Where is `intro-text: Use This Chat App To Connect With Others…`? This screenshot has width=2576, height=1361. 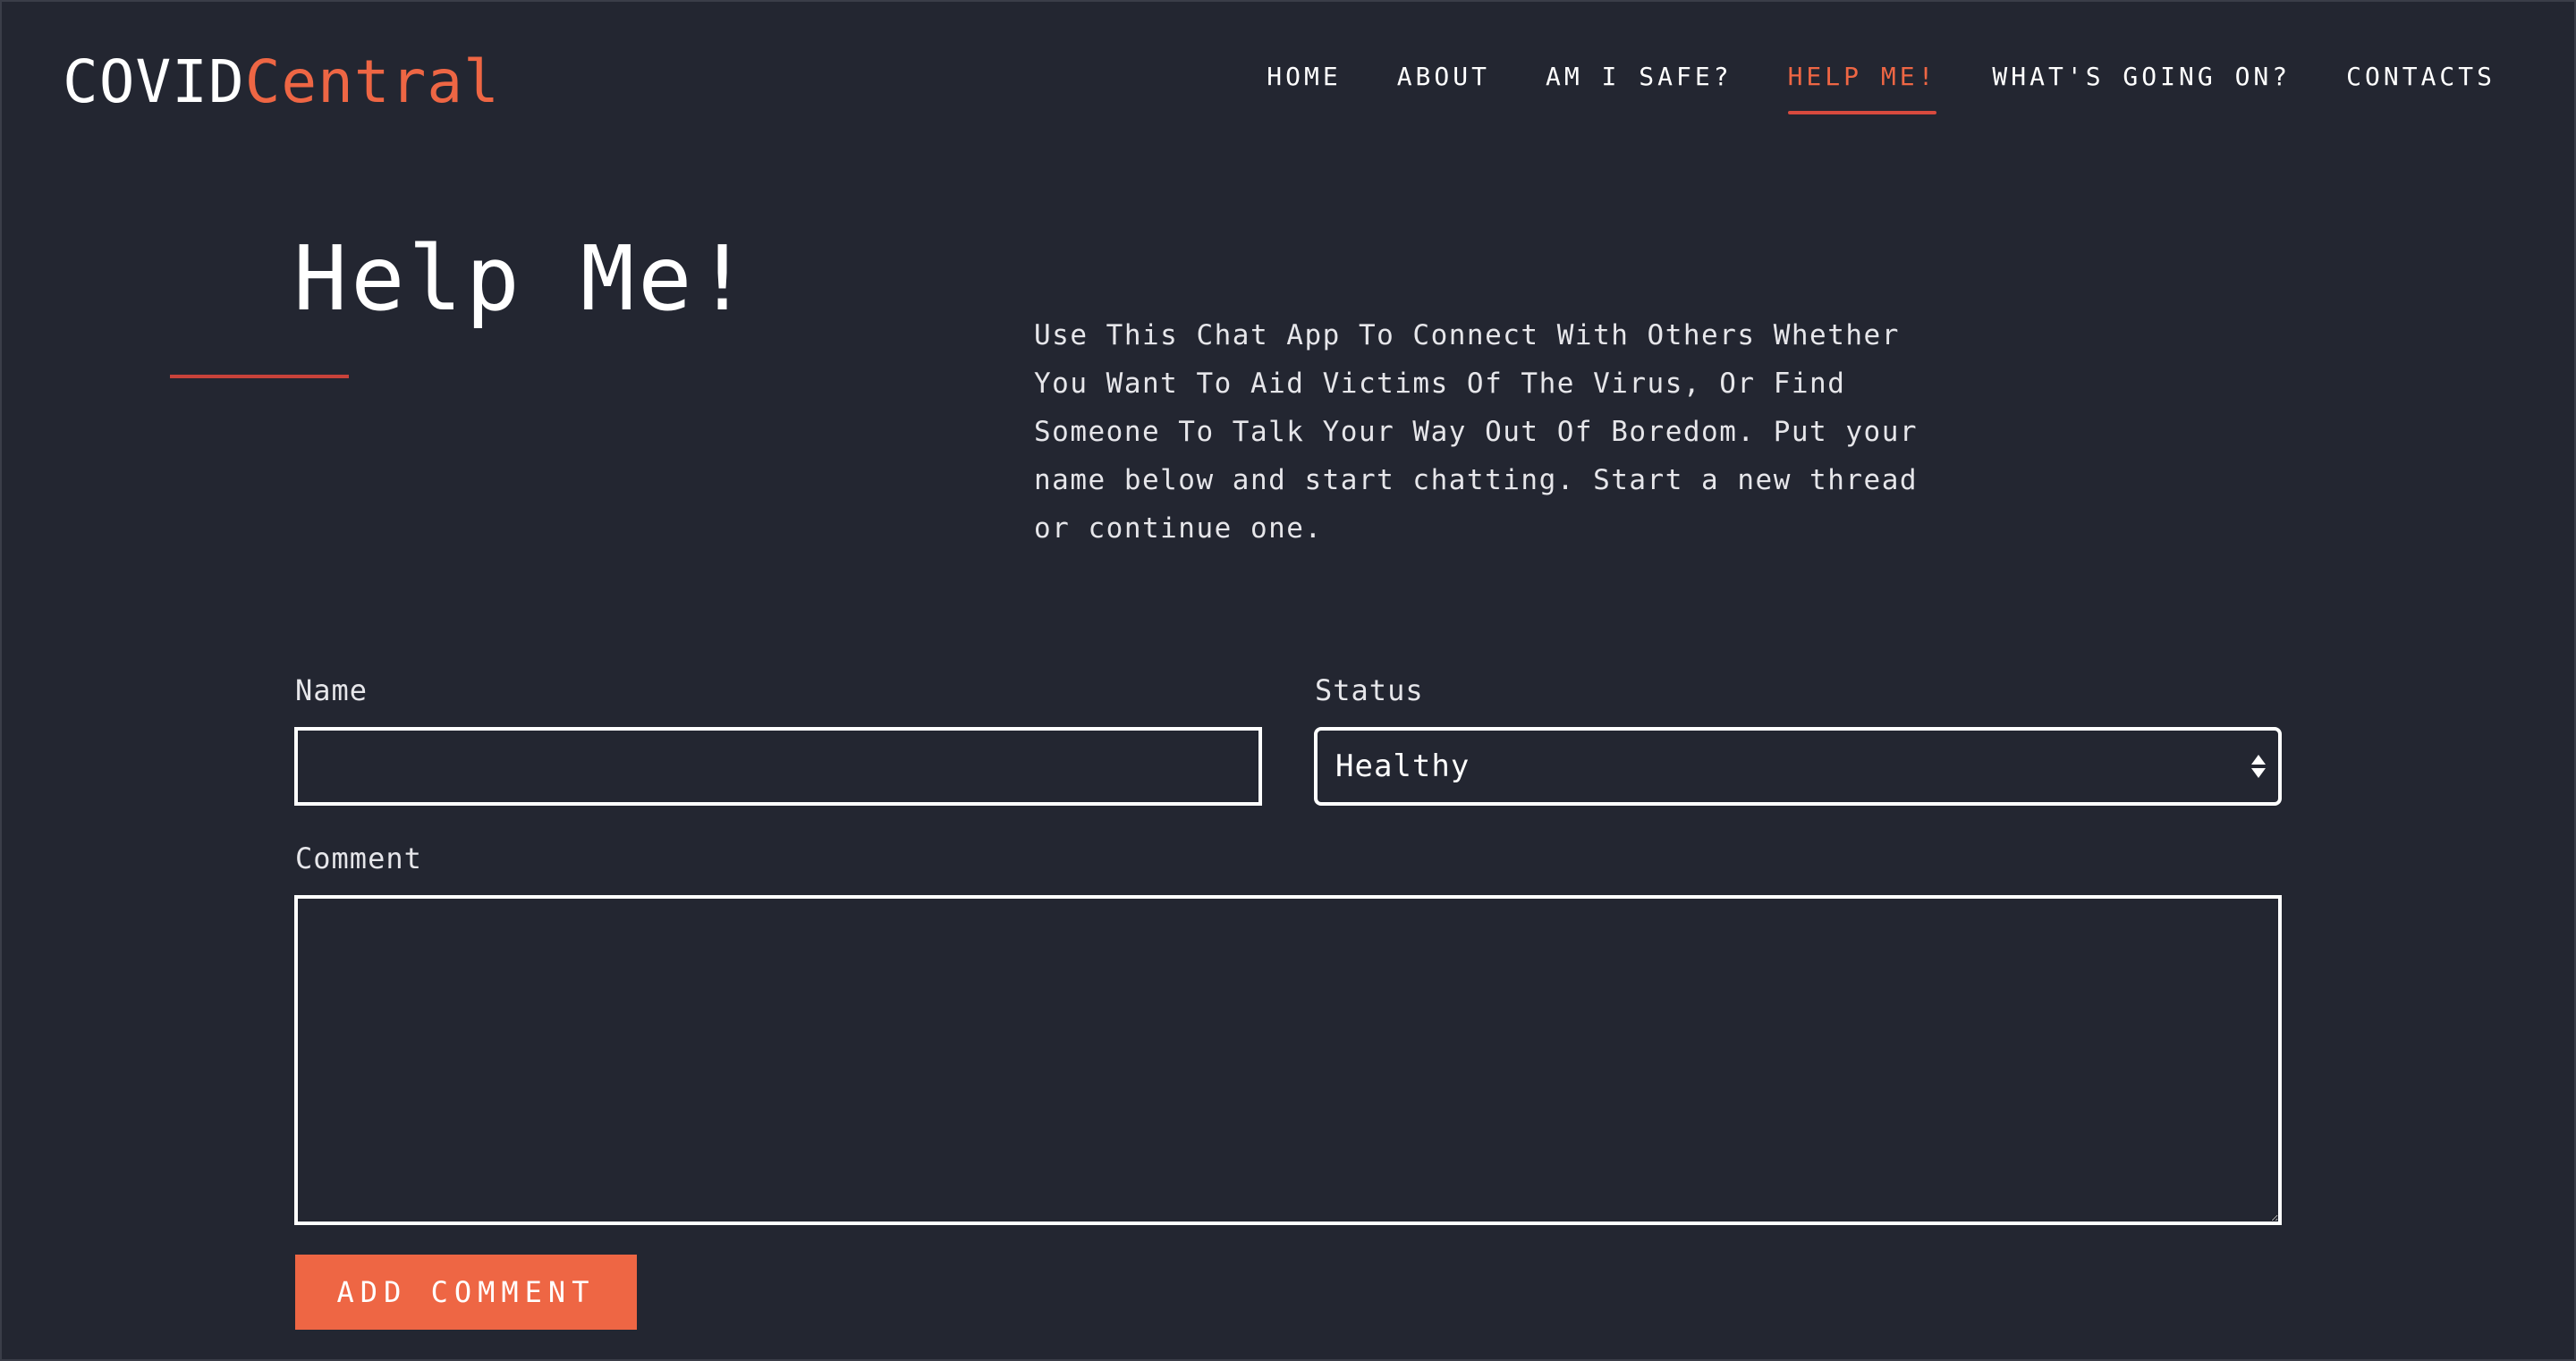
intro-text: Use This Chat App To Connect With Others… is located at coordinates (1476, 432).